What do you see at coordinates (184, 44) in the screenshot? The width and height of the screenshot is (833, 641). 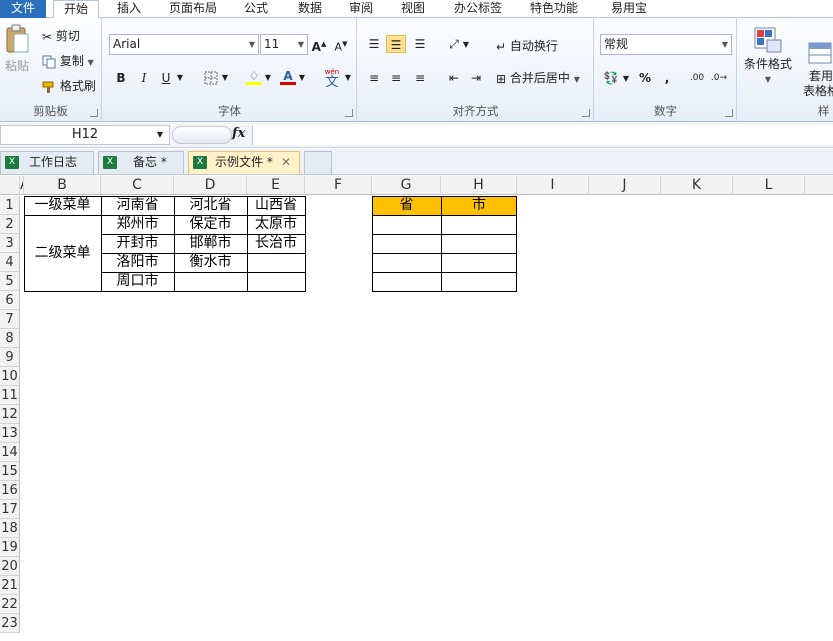 I see `font-name-combo: Arial ▼` at bounding box center [184, 44].